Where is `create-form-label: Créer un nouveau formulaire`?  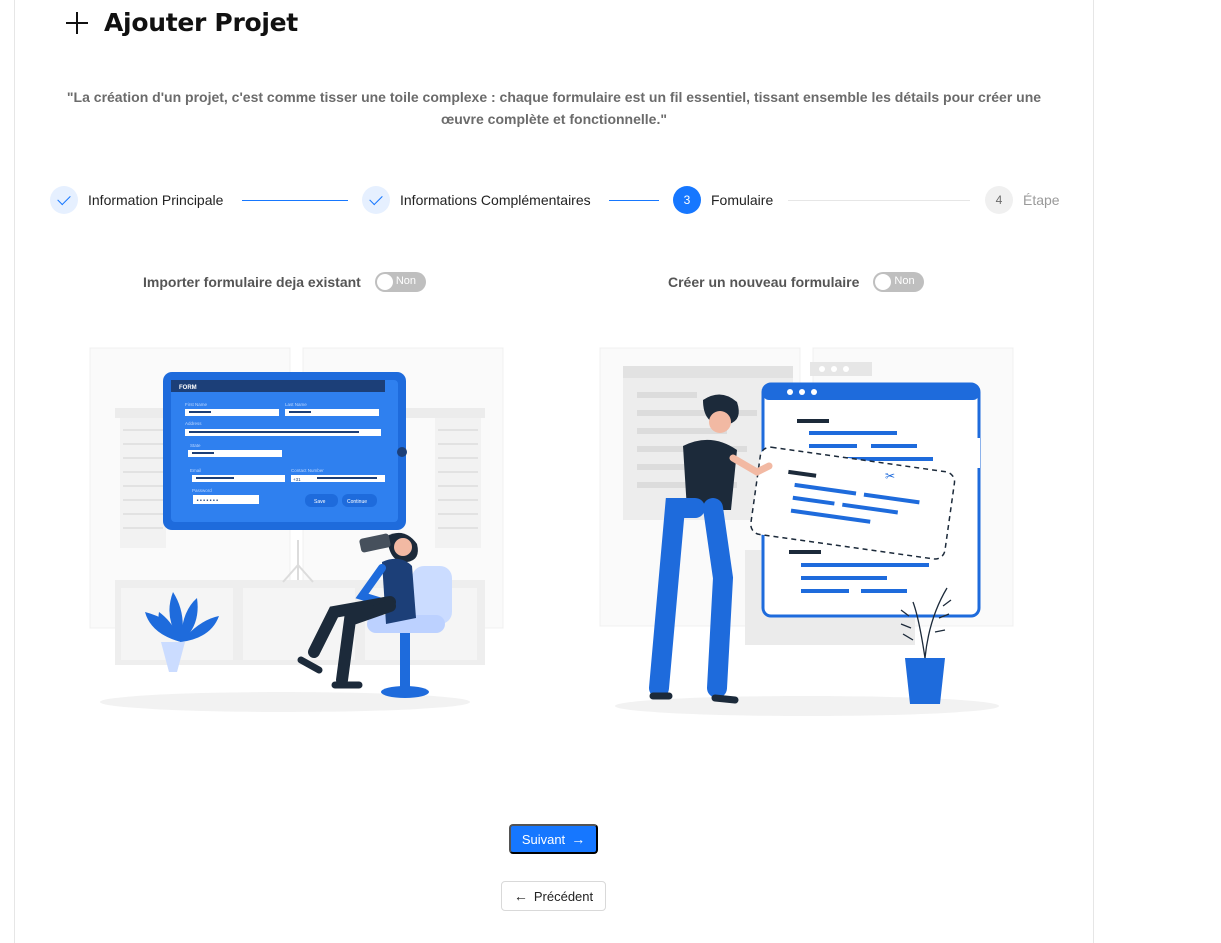
create-form-label: Créer un nouveau formulaire is located at coordinates (764, 282).